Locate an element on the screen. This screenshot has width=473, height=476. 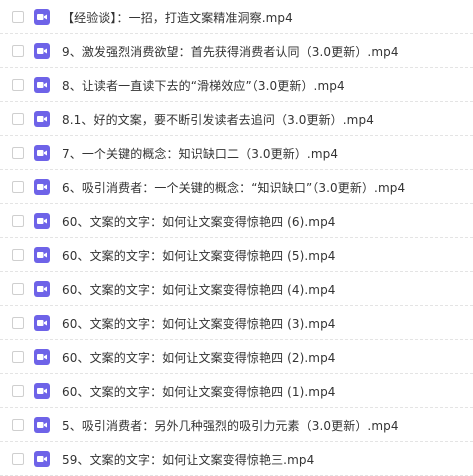
file-name: 60、文案的文字：如何让文案变得惊艳四 (5).mp4 is located at coordinates (199, 255).